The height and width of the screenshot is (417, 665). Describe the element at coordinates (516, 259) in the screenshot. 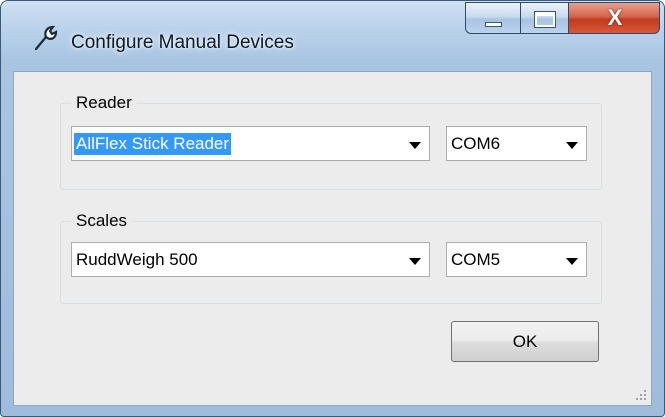

I see `scales-port-dropdown: COM5` at that location.